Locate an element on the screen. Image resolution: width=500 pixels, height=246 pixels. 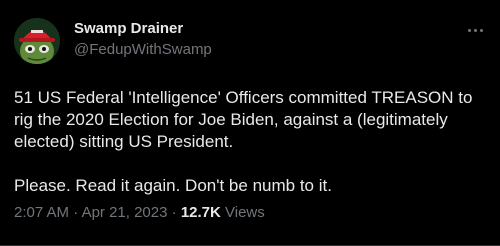
more-options-icon is located at coordinates (475, 30).